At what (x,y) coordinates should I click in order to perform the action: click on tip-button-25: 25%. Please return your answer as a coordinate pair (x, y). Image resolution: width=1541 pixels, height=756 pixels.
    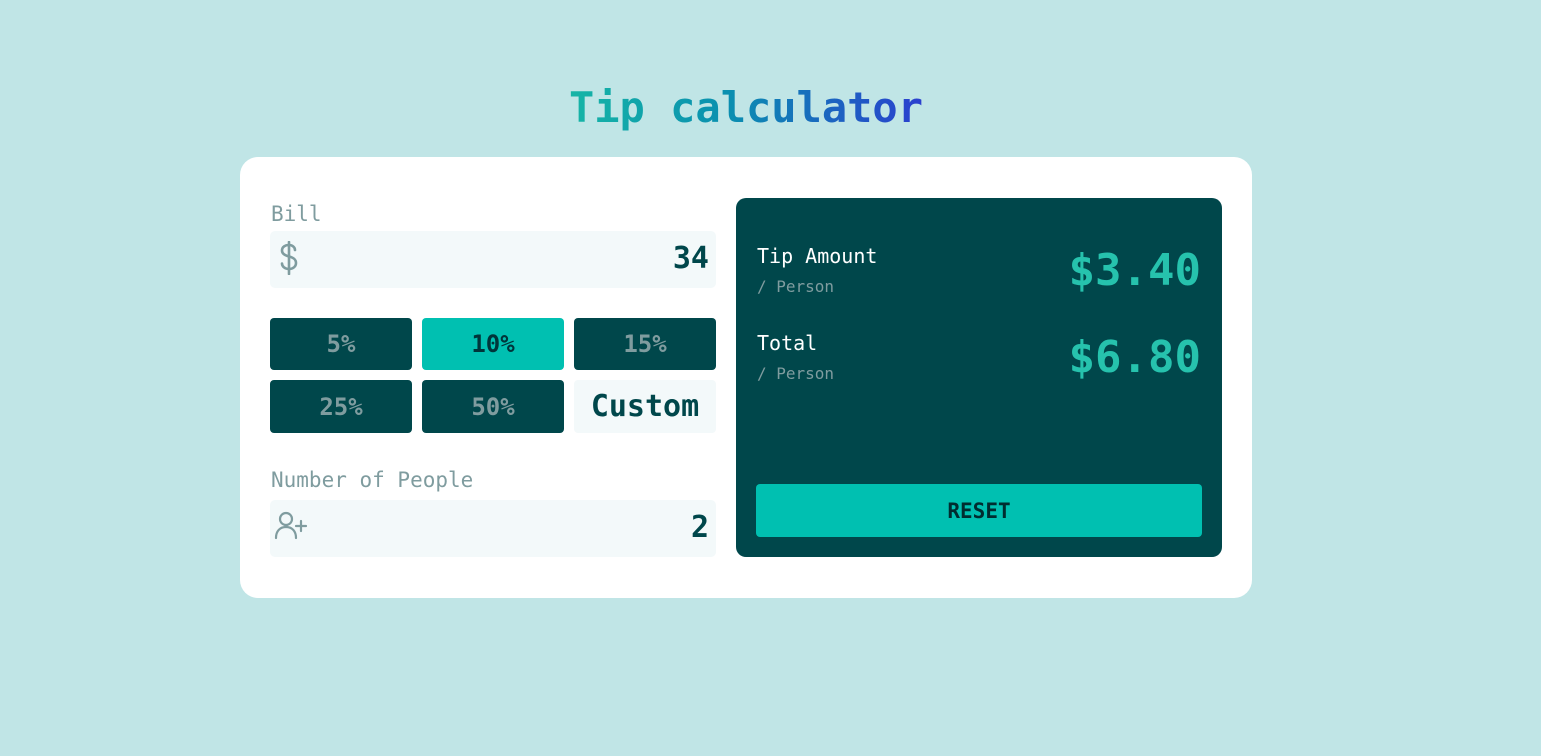
    Looking at the image, I should click on (341, 406).